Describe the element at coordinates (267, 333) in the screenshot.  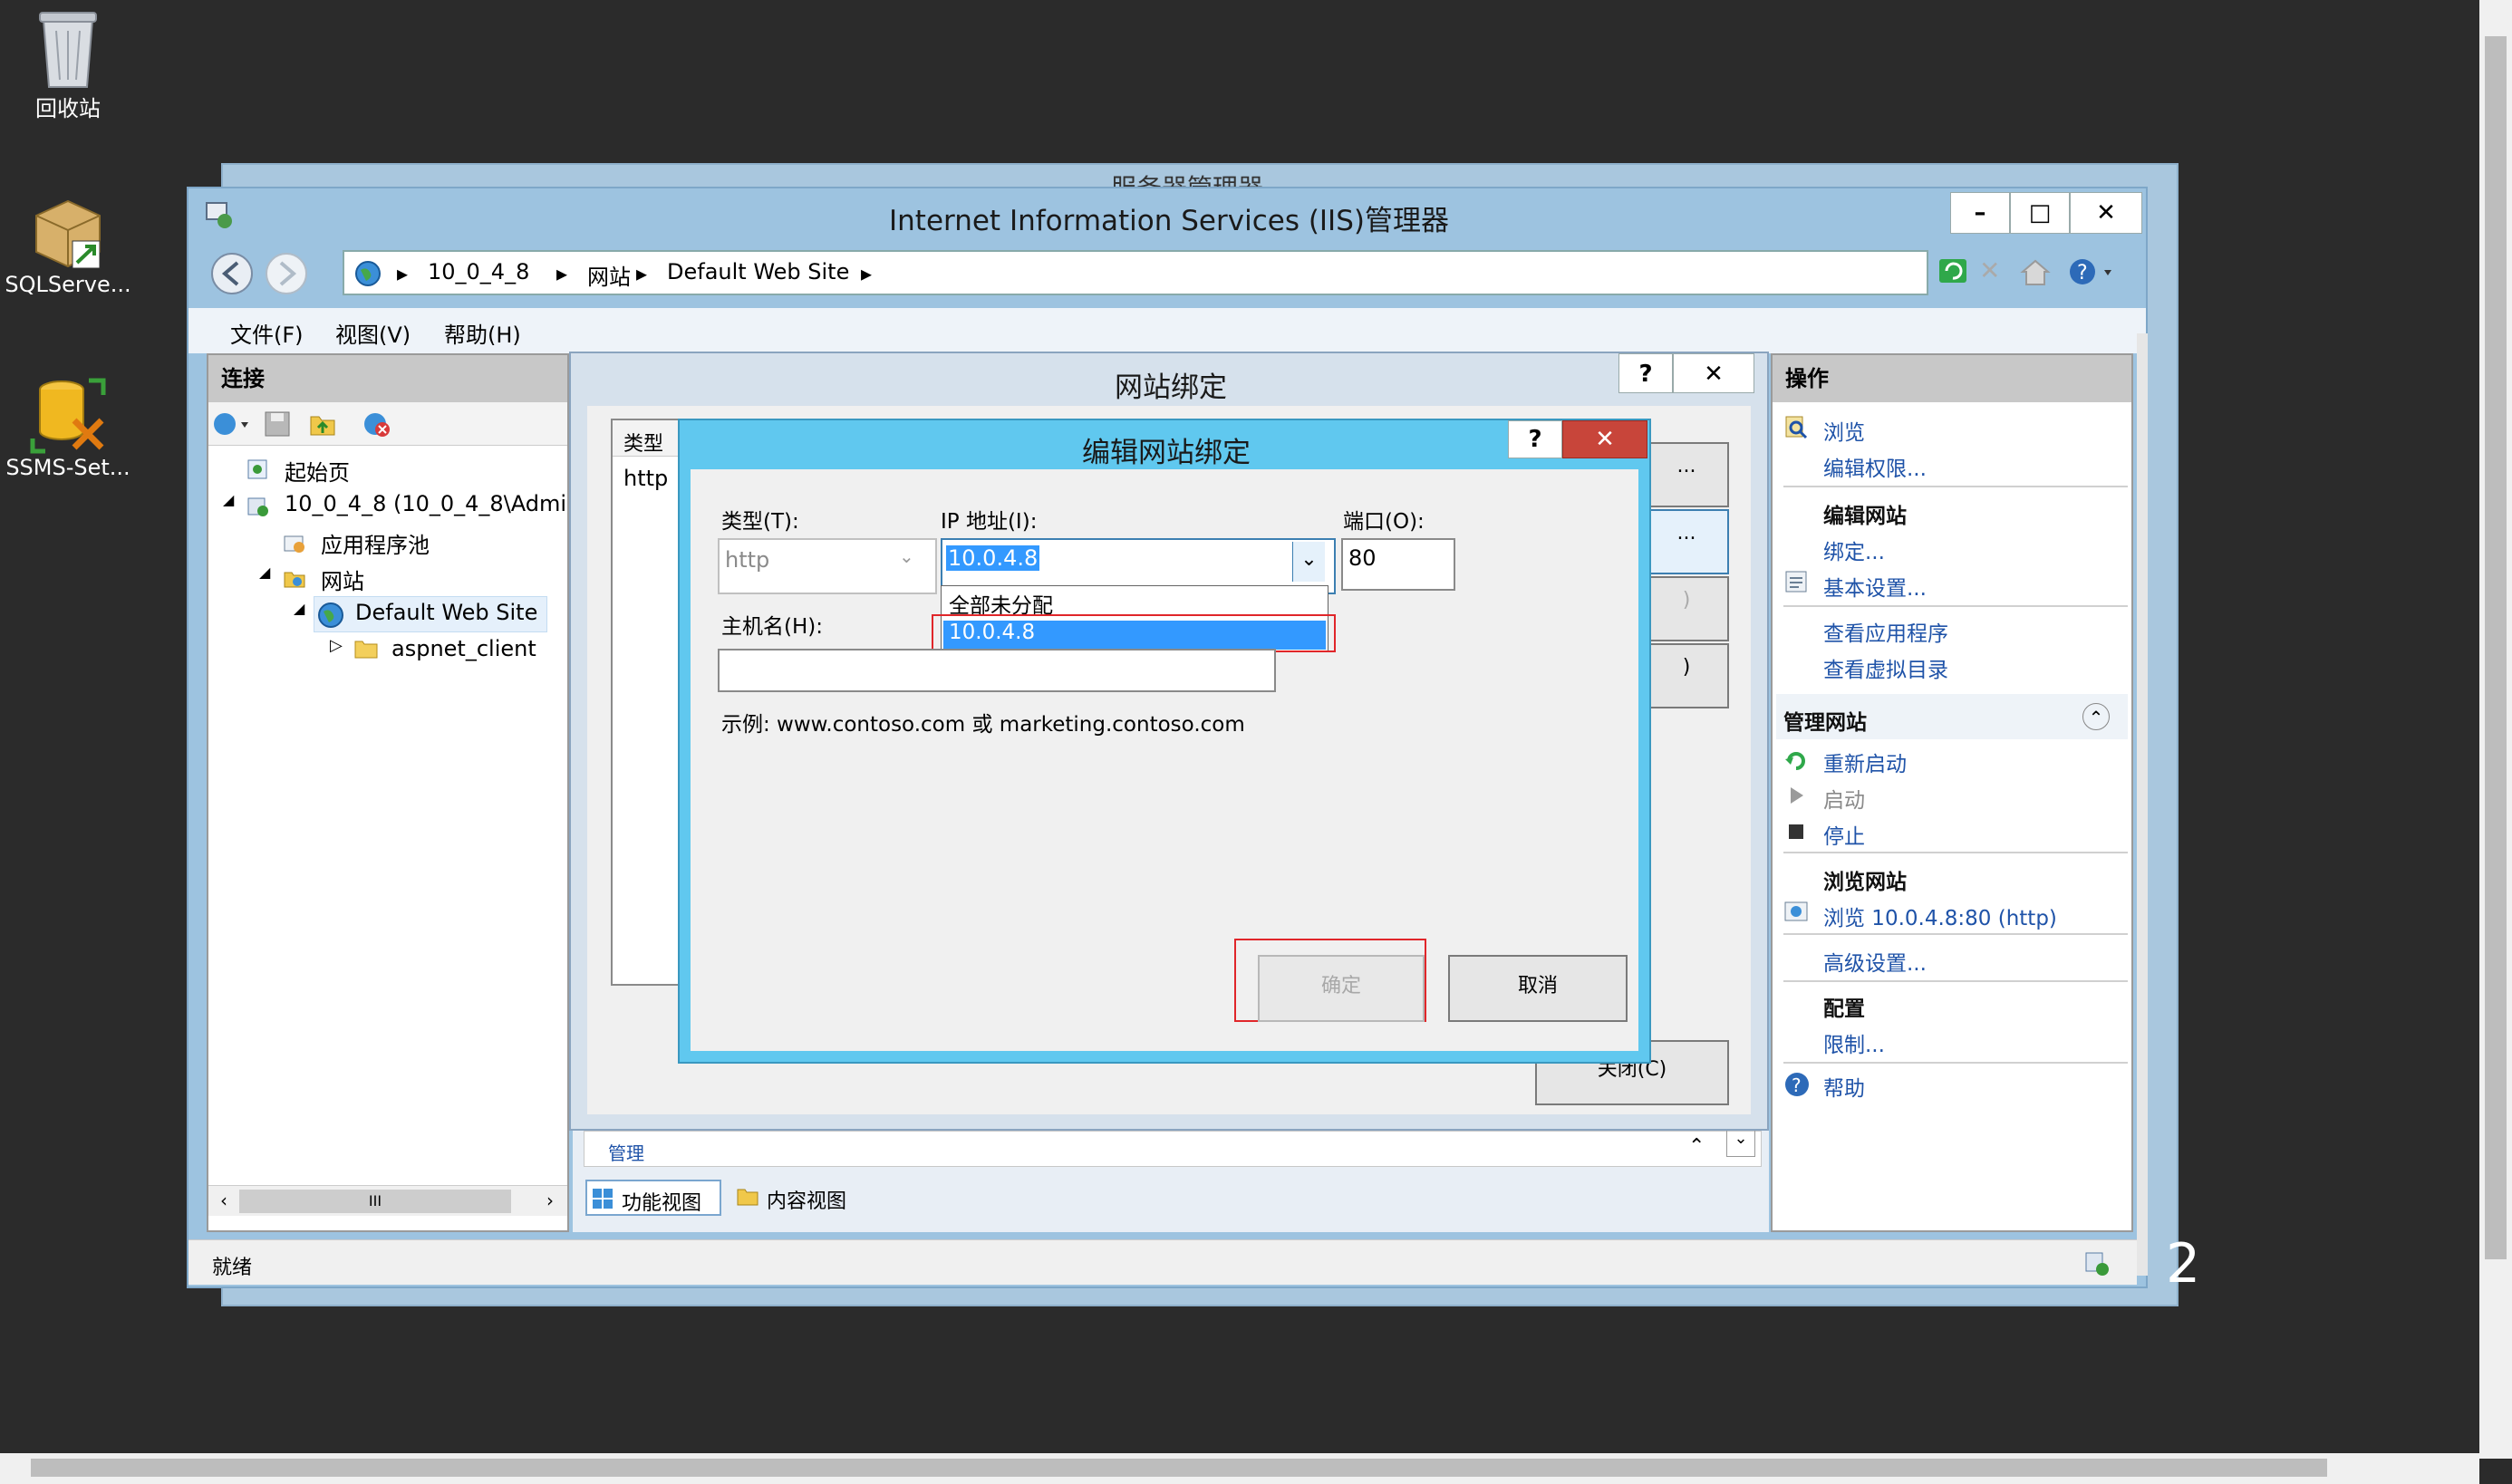
I see `menu-file: 文件(F)` at that location.